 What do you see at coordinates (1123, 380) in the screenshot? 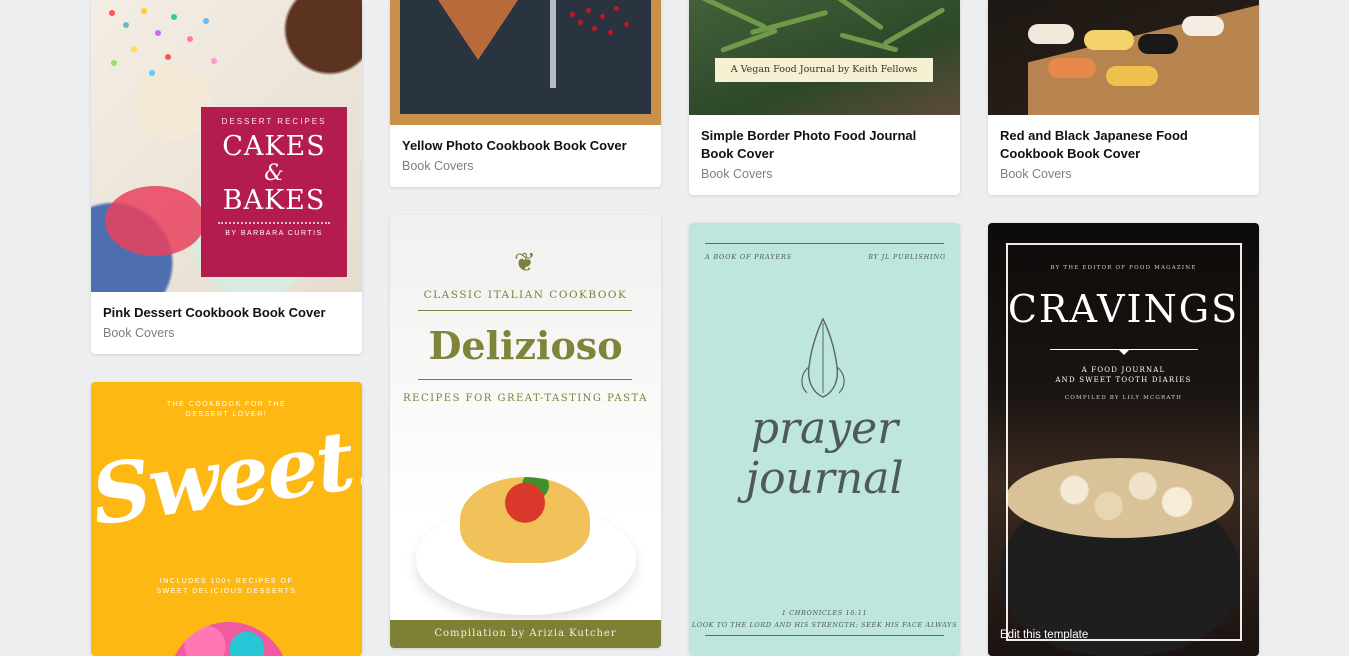
I see `cover-sub-2: AND SWEET TOOTH DIARIES` at bounding box center [1123, 380].